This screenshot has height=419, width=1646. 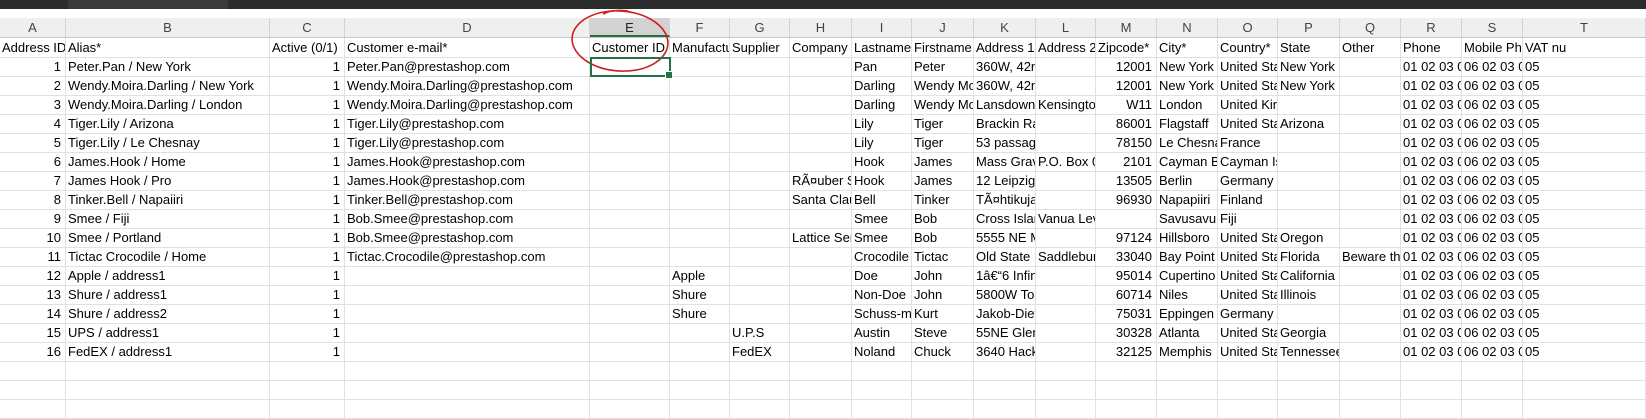 What do you see at coordinates (1248, 351) in the screenshot?
I see `cell-o-17: United Sta` at bounding box center [1248, 351].